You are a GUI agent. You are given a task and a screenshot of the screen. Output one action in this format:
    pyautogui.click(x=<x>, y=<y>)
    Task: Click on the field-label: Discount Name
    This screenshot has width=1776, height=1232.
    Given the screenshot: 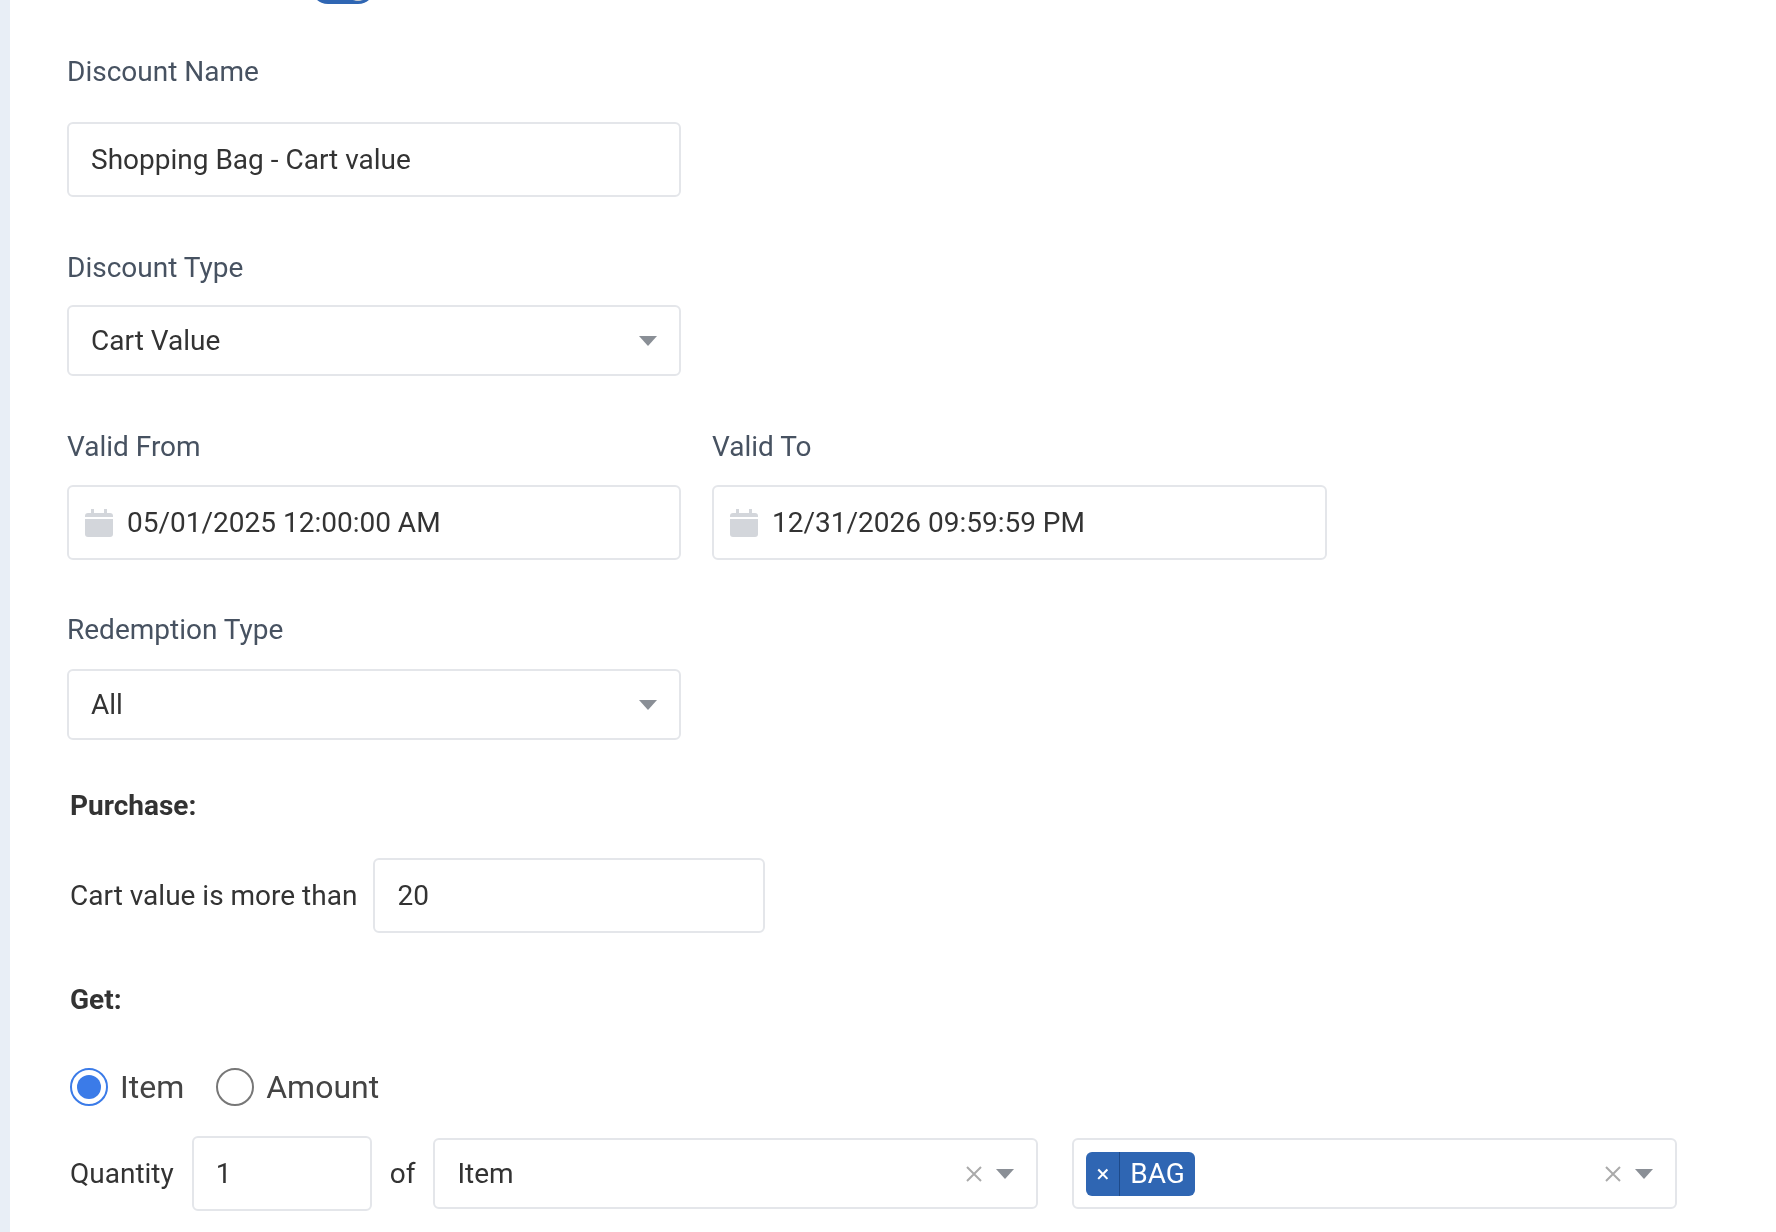 What is the action you would take?
    pyautogui.click(x=163, y=72)
    